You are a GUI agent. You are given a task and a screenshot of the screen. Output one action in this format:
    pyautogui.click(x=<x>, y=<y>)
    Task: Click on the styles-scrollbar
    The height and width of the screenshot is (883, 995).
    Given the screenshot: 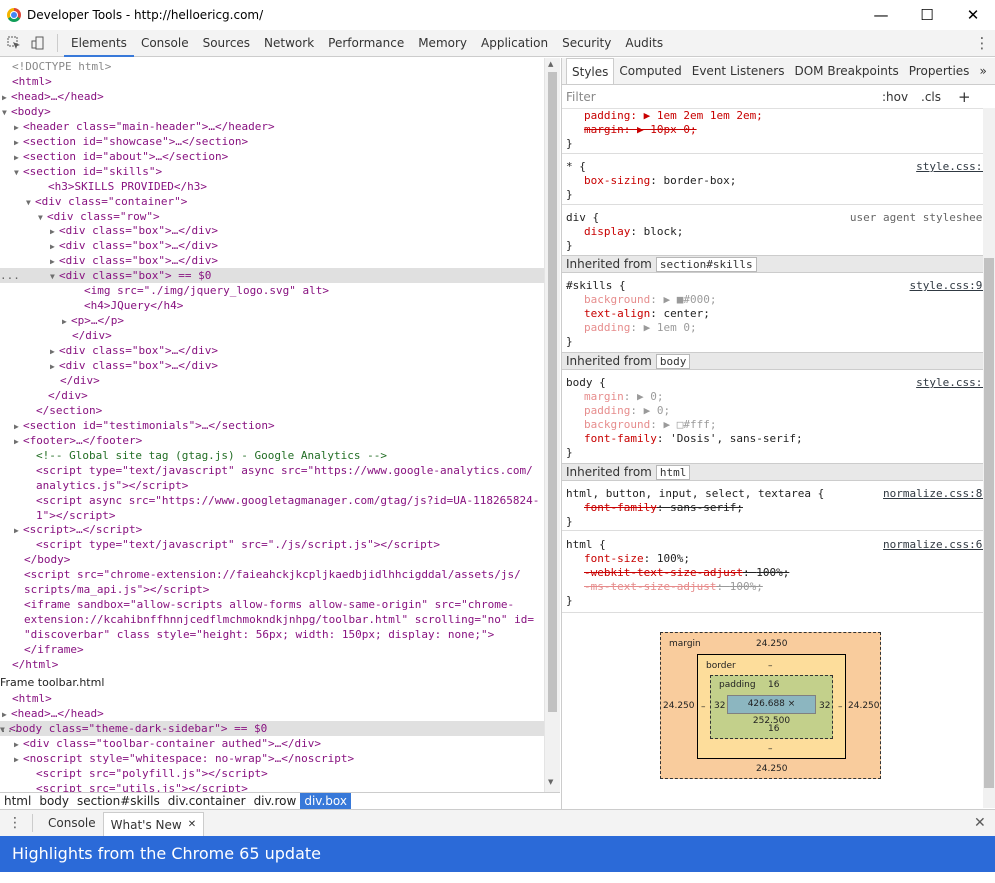 What is the action you would take?
    pyautogui.click(x=989, y=458)
    